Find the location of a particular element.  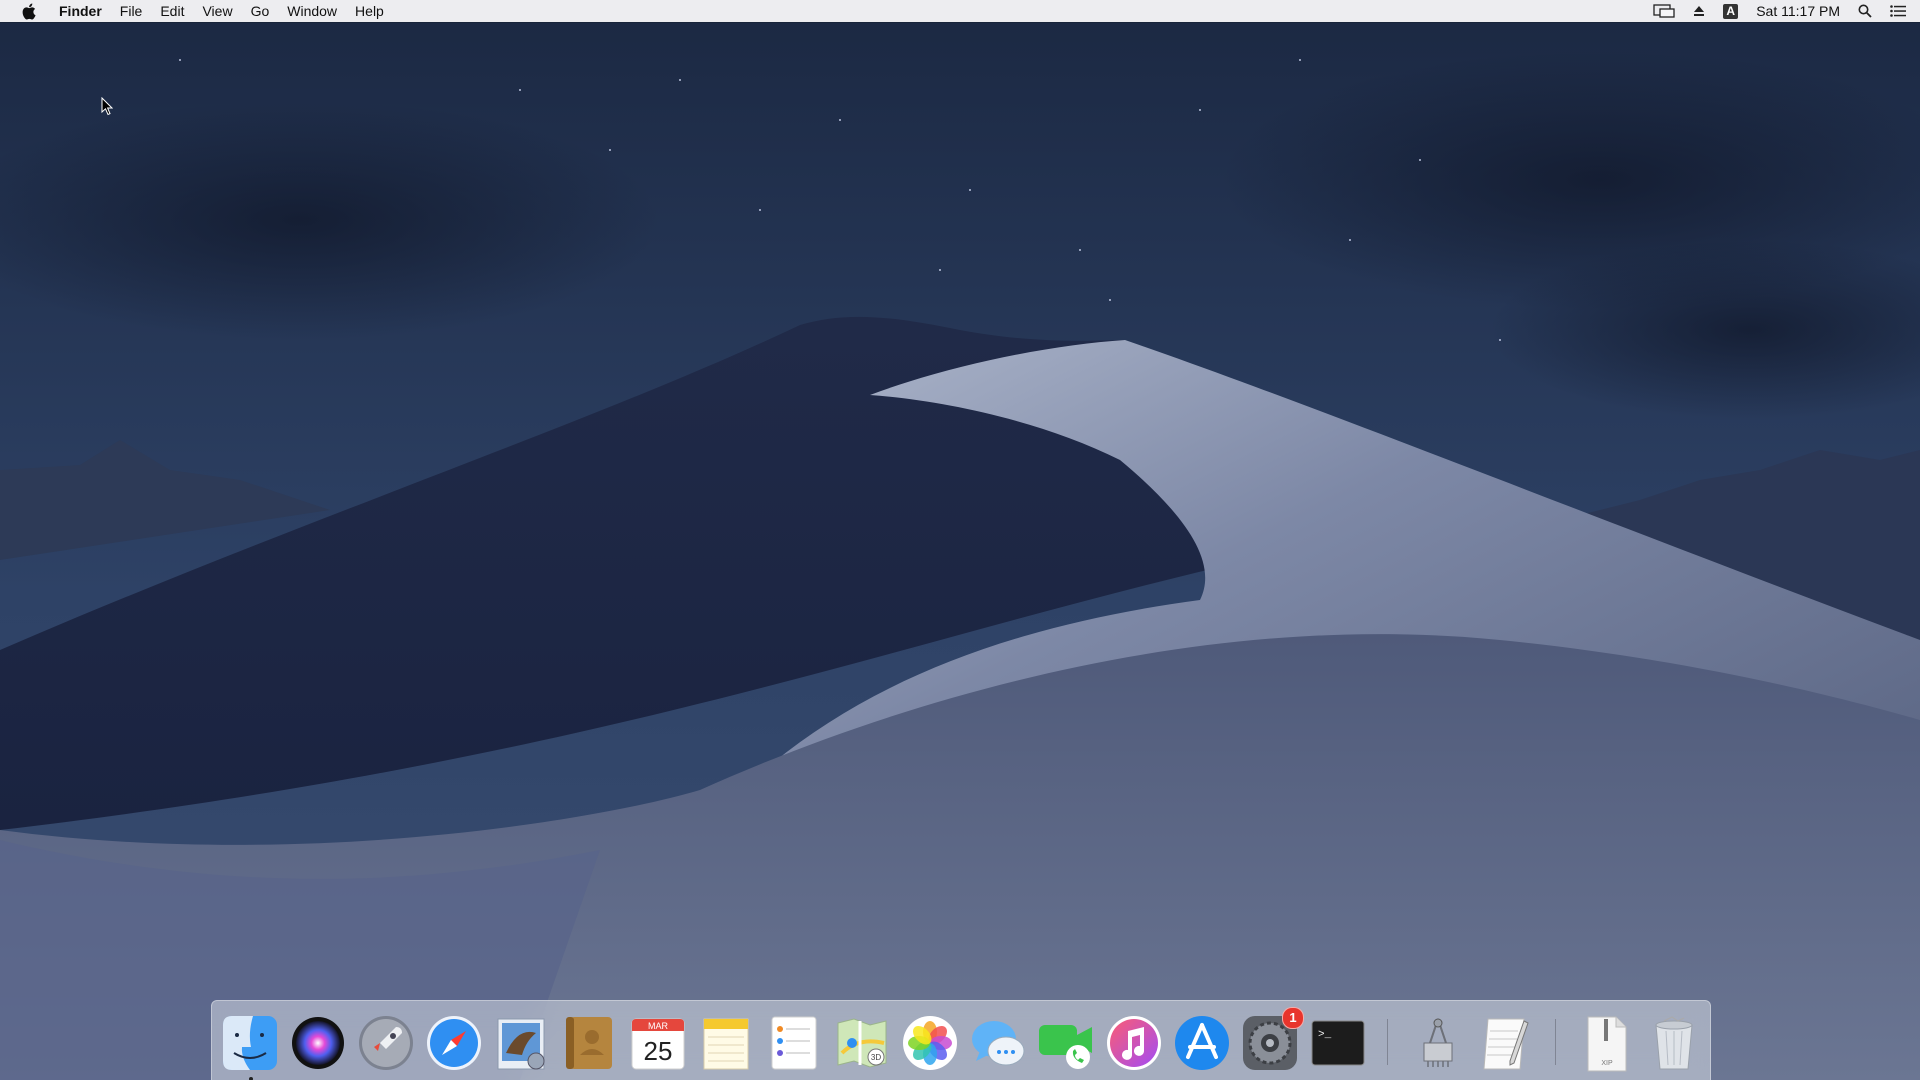

textedit-icon is located at coordinates (1506, 1044).